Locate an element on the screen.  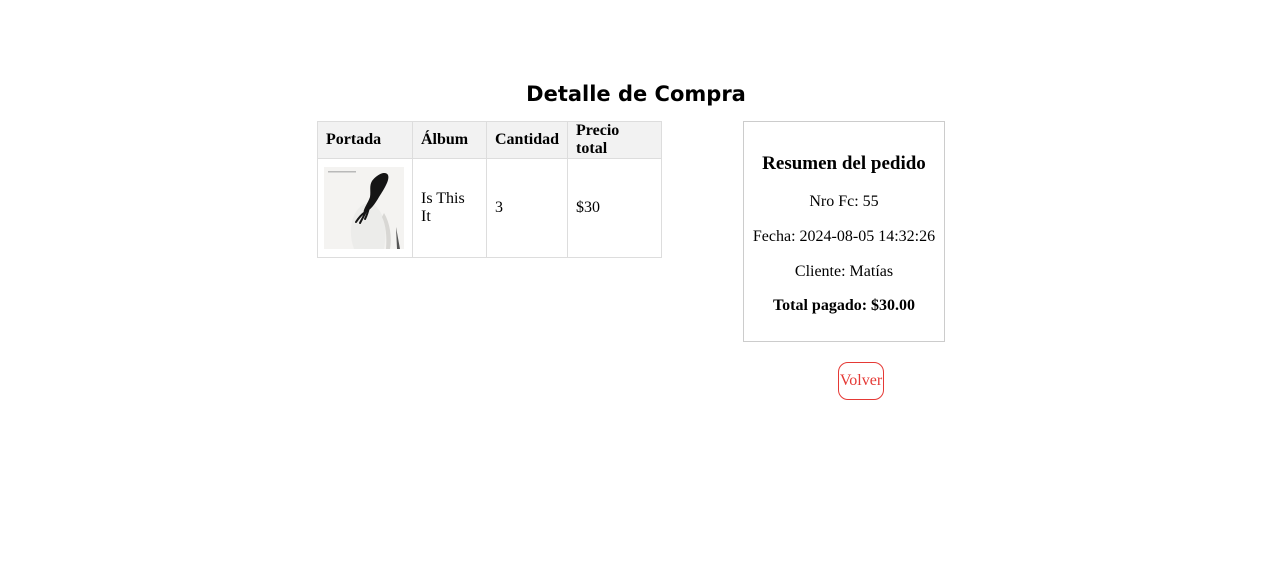
table-header-row: Portada Álbum Cantidad Precio total is located at coordinates (490, 140).